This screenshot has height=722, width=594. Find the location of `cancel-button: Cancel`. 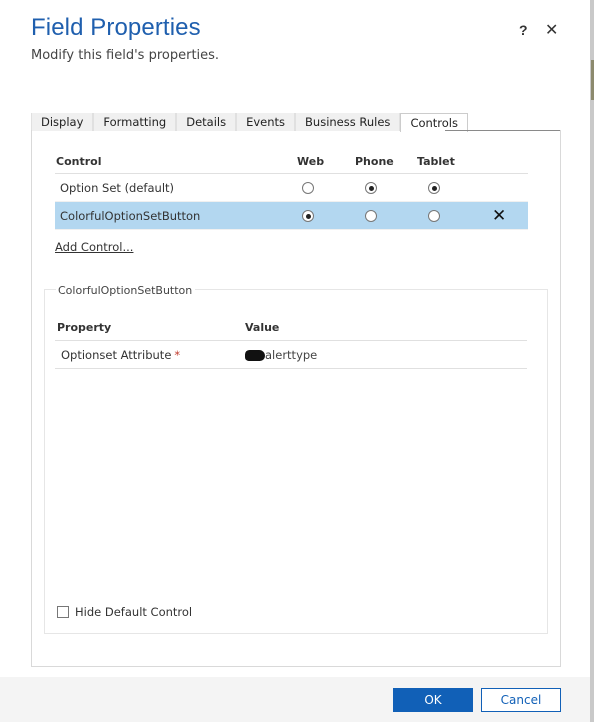

cancel-button: Cancel is located at coordinates (521, 700).